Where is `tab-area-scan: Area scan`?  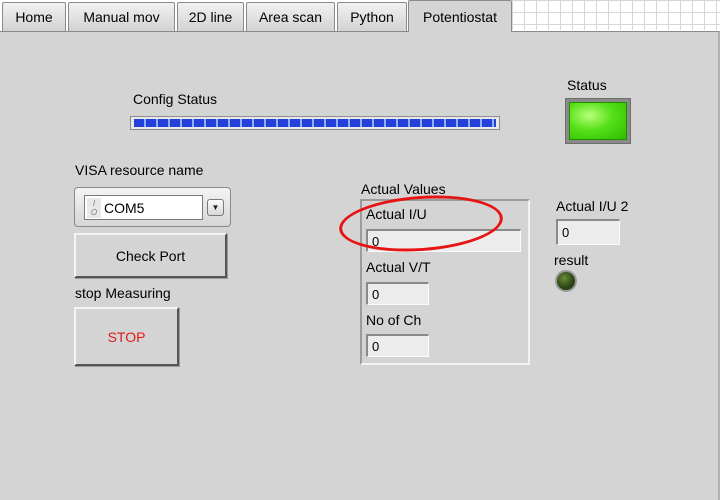
tab-area-scan: Area scan is located at coordinates (290, 16).